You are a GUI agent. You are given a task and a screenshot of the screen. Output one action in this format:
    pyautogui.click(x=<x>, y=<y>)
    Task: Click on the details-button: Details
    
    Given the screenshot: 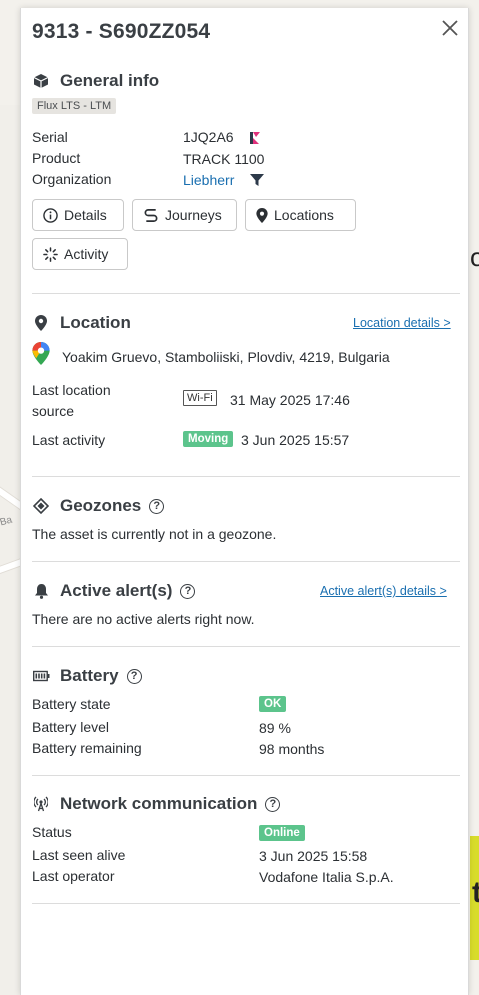 What is the action you would take?
    pyautogui.click(x=78, y=215)
    